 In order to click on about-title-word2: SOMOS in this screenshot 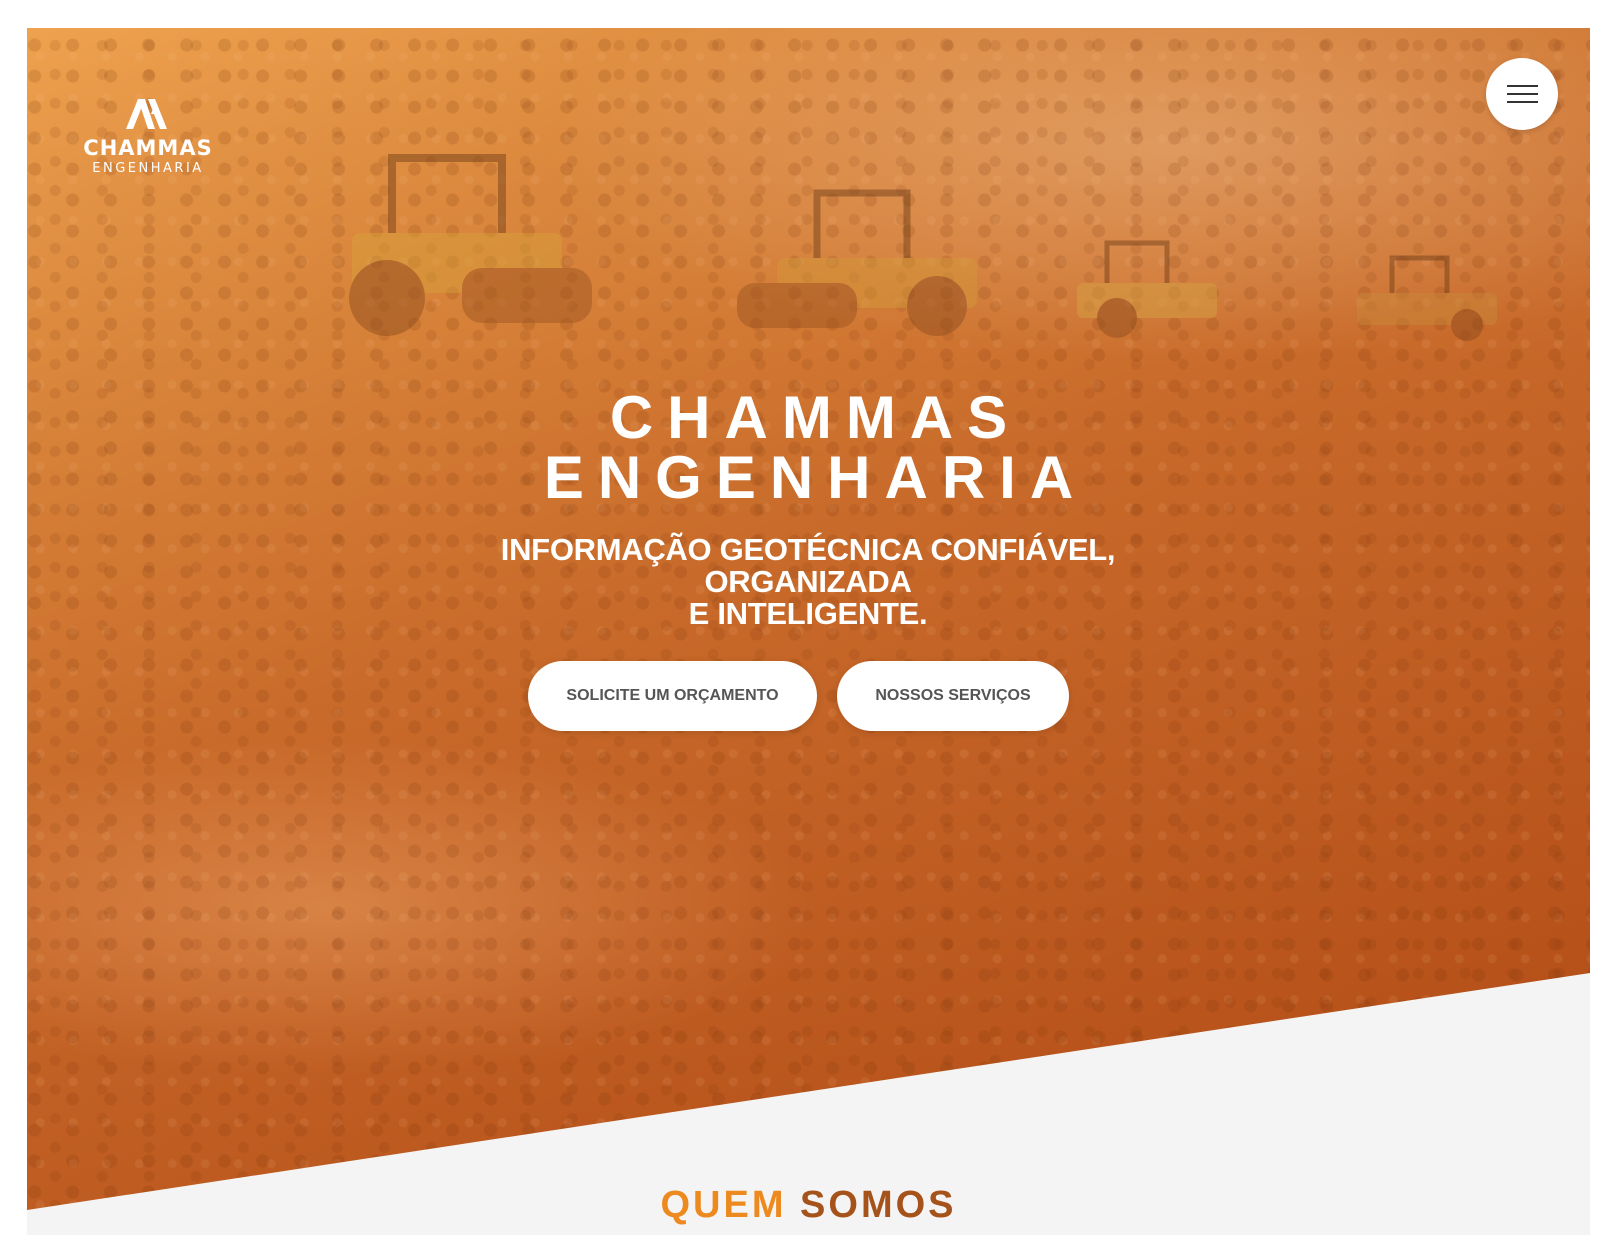, I will do `click(878, 1205)`.